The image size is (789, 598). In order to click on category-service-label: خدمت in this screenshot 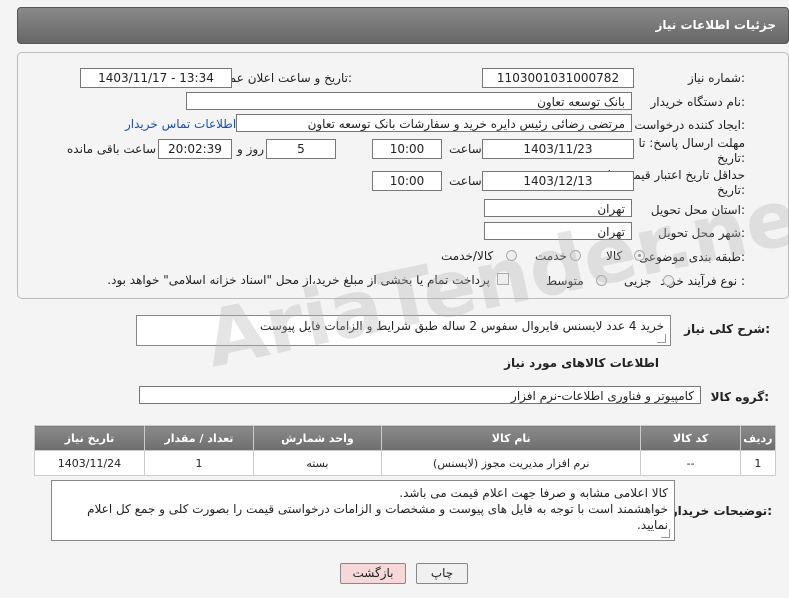, I will do `click(551, 256)`.